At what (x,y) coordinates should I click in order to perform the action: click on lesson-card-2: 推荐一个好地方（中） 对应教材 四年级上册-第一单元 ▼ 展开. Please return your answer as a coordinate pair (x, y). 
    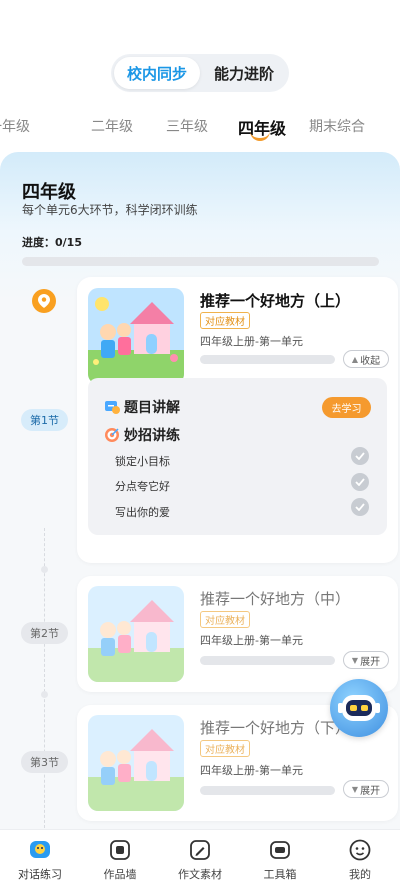
    Looking at the image, I should click on (237, 634).